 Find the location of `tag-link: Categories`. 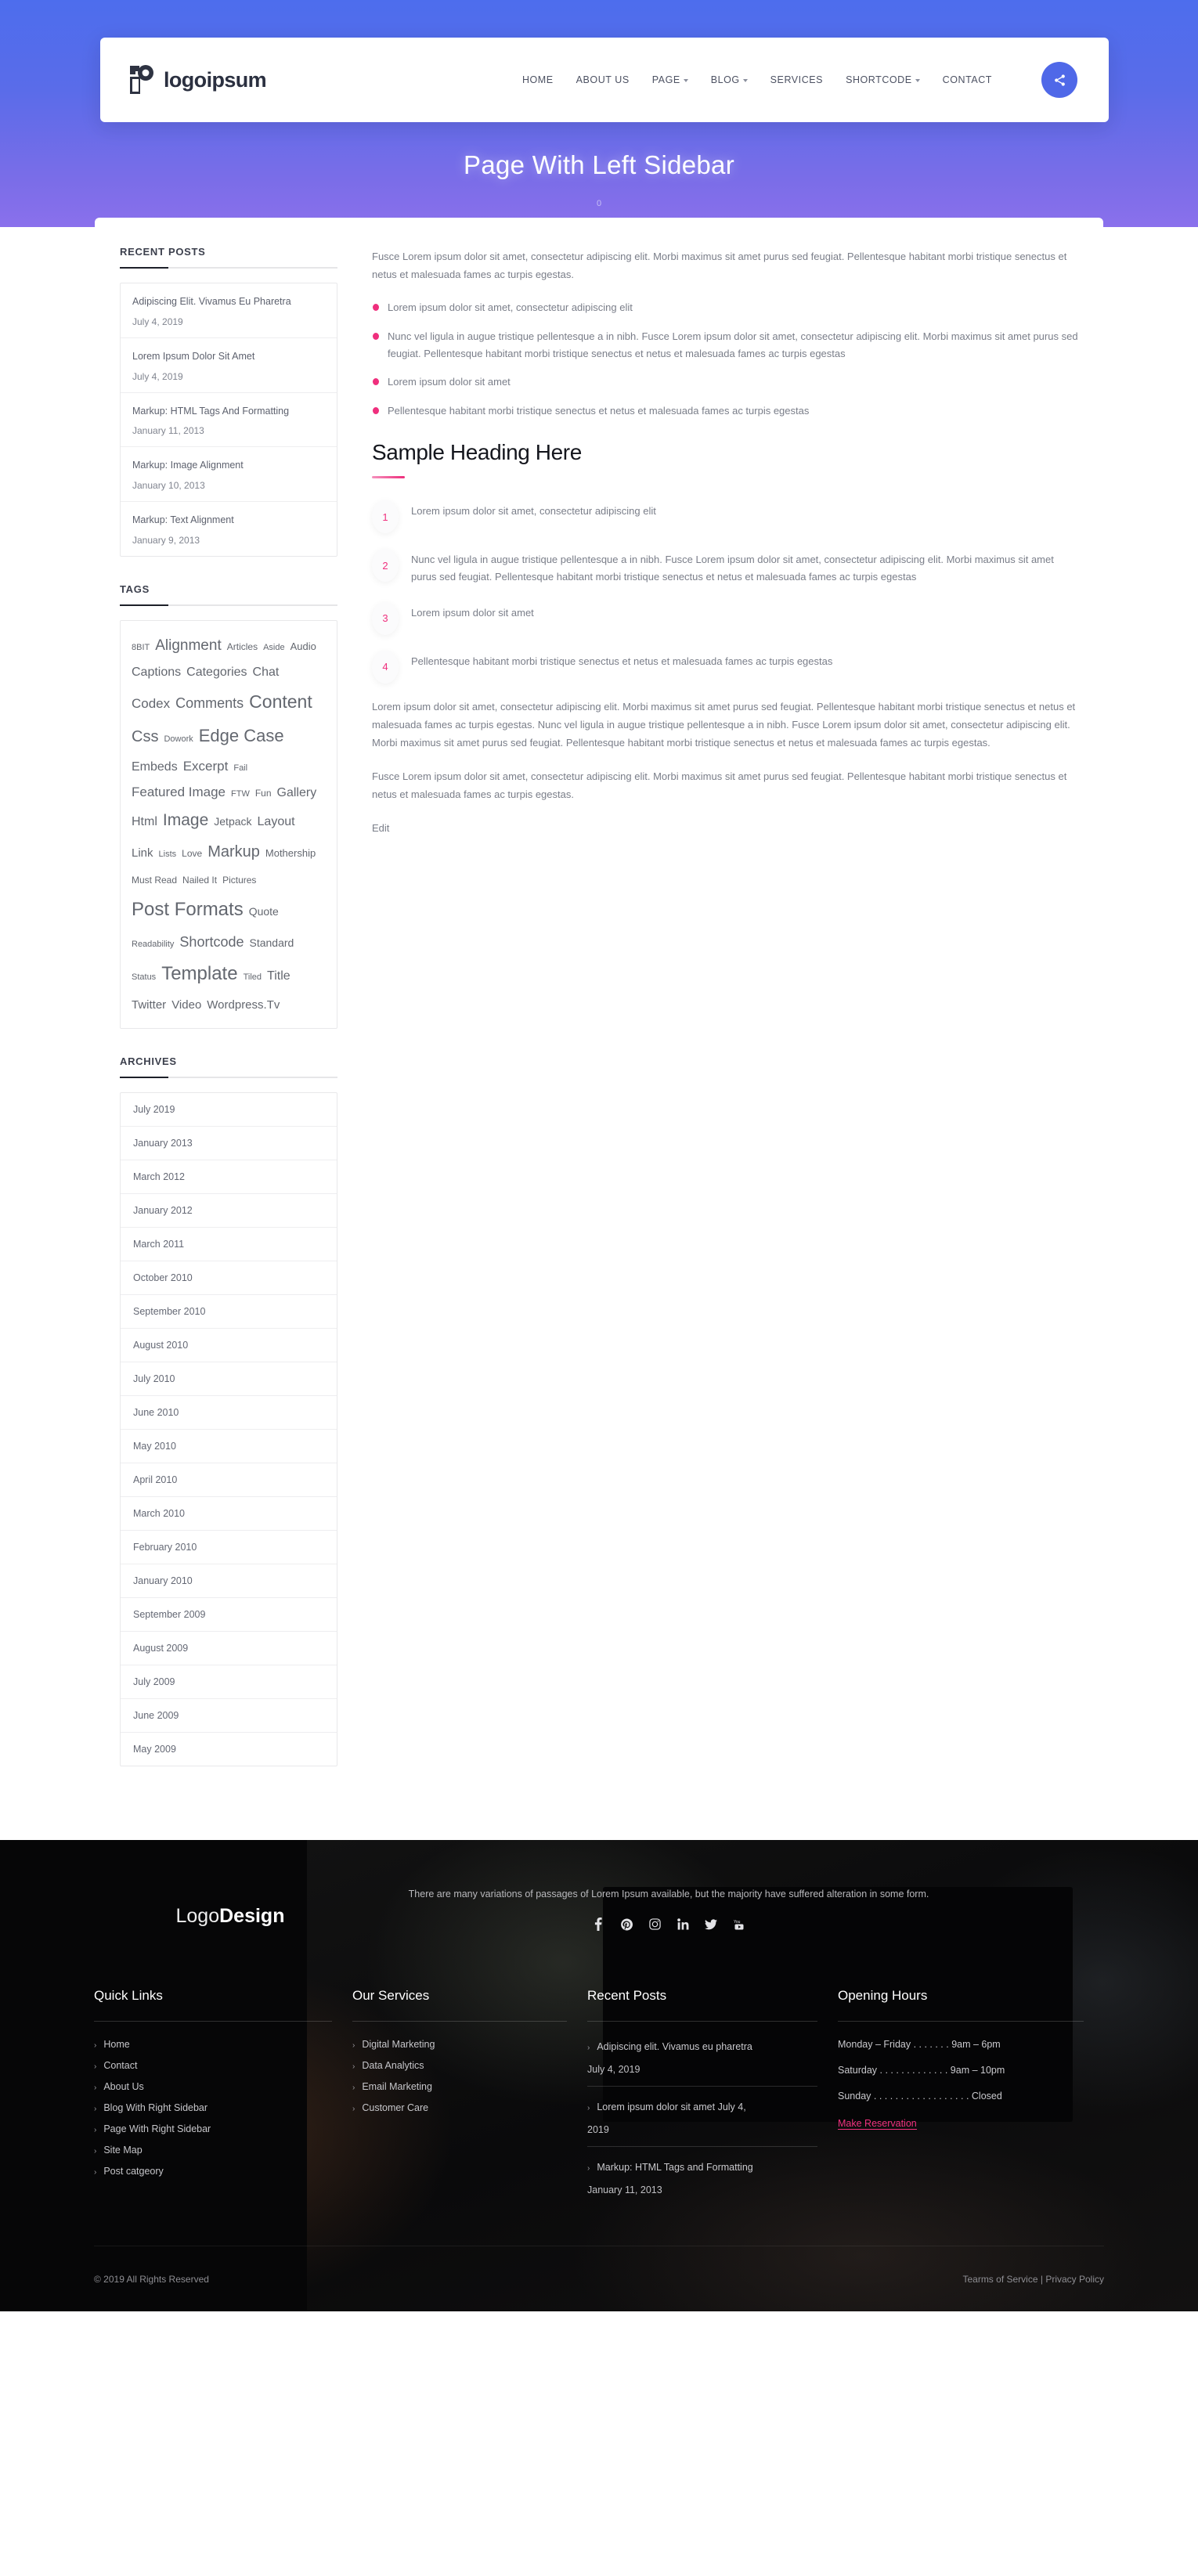

tag-link: Categories is located at coordinates (216, 672).